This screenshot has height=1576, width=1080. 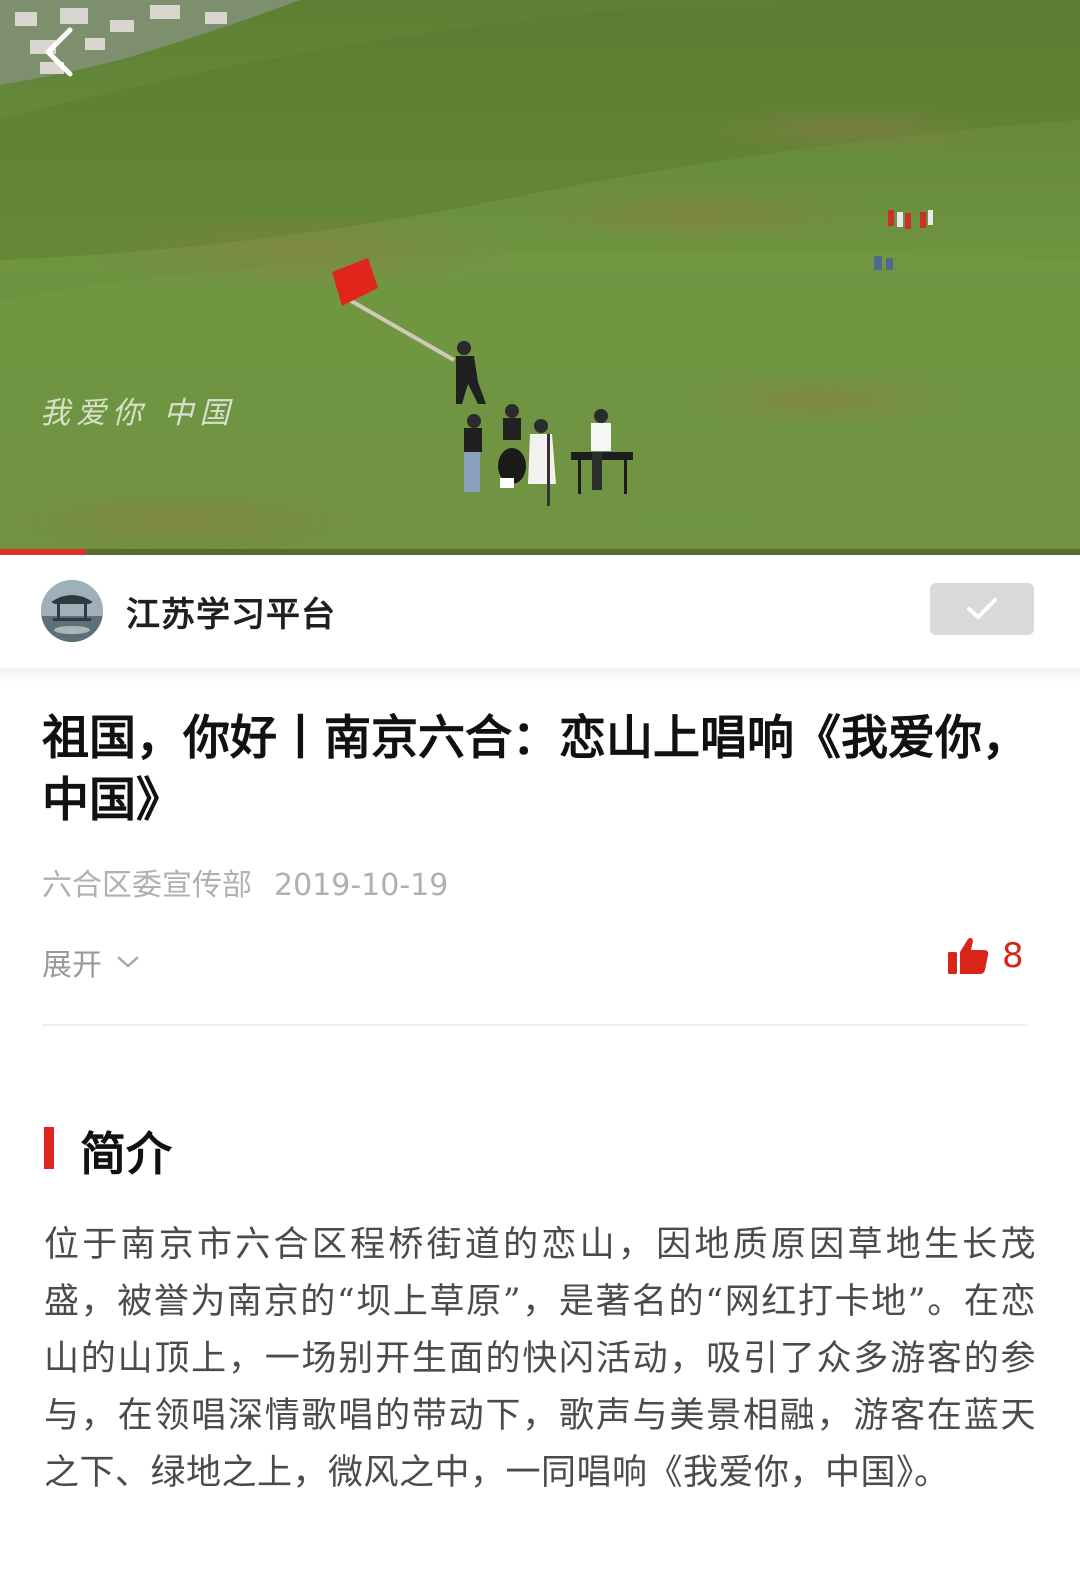 I want to click on publisher-name: 江苏学习平台, so click(x=231, y=611).